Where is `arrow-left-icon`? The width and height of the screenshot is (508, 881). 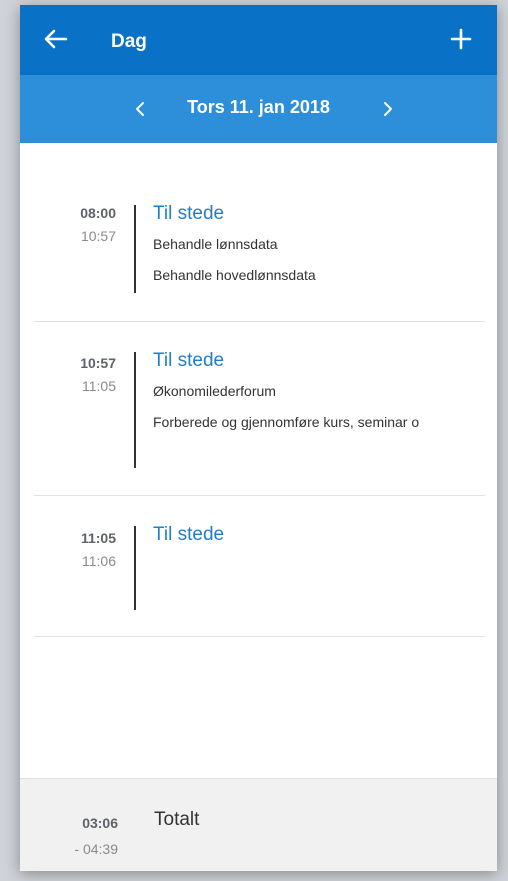
arrow-left-icon is located at coordinates (56, 39).